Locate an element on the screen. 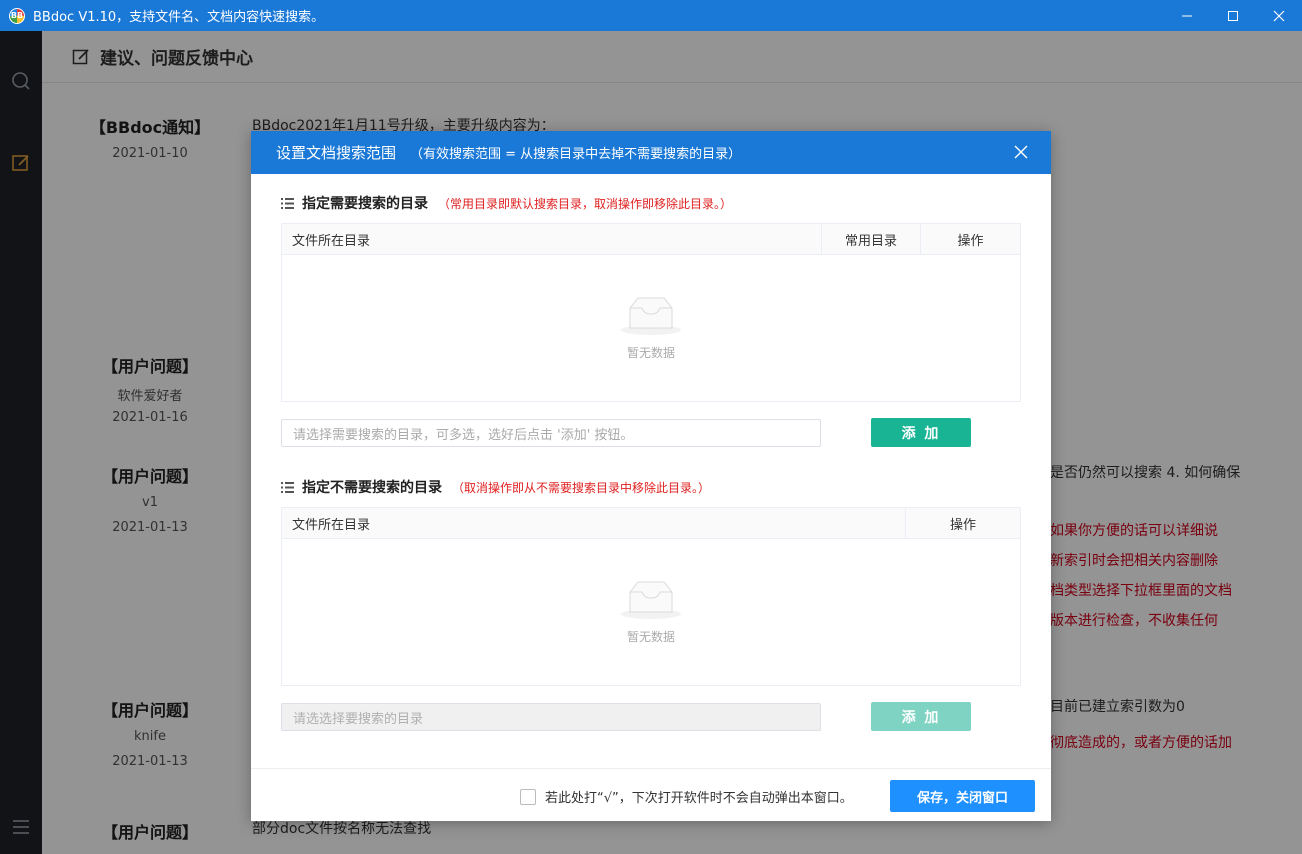 The image size is (1302, 854). include-add-button: 添 加 is located at coordinates (921, 432).